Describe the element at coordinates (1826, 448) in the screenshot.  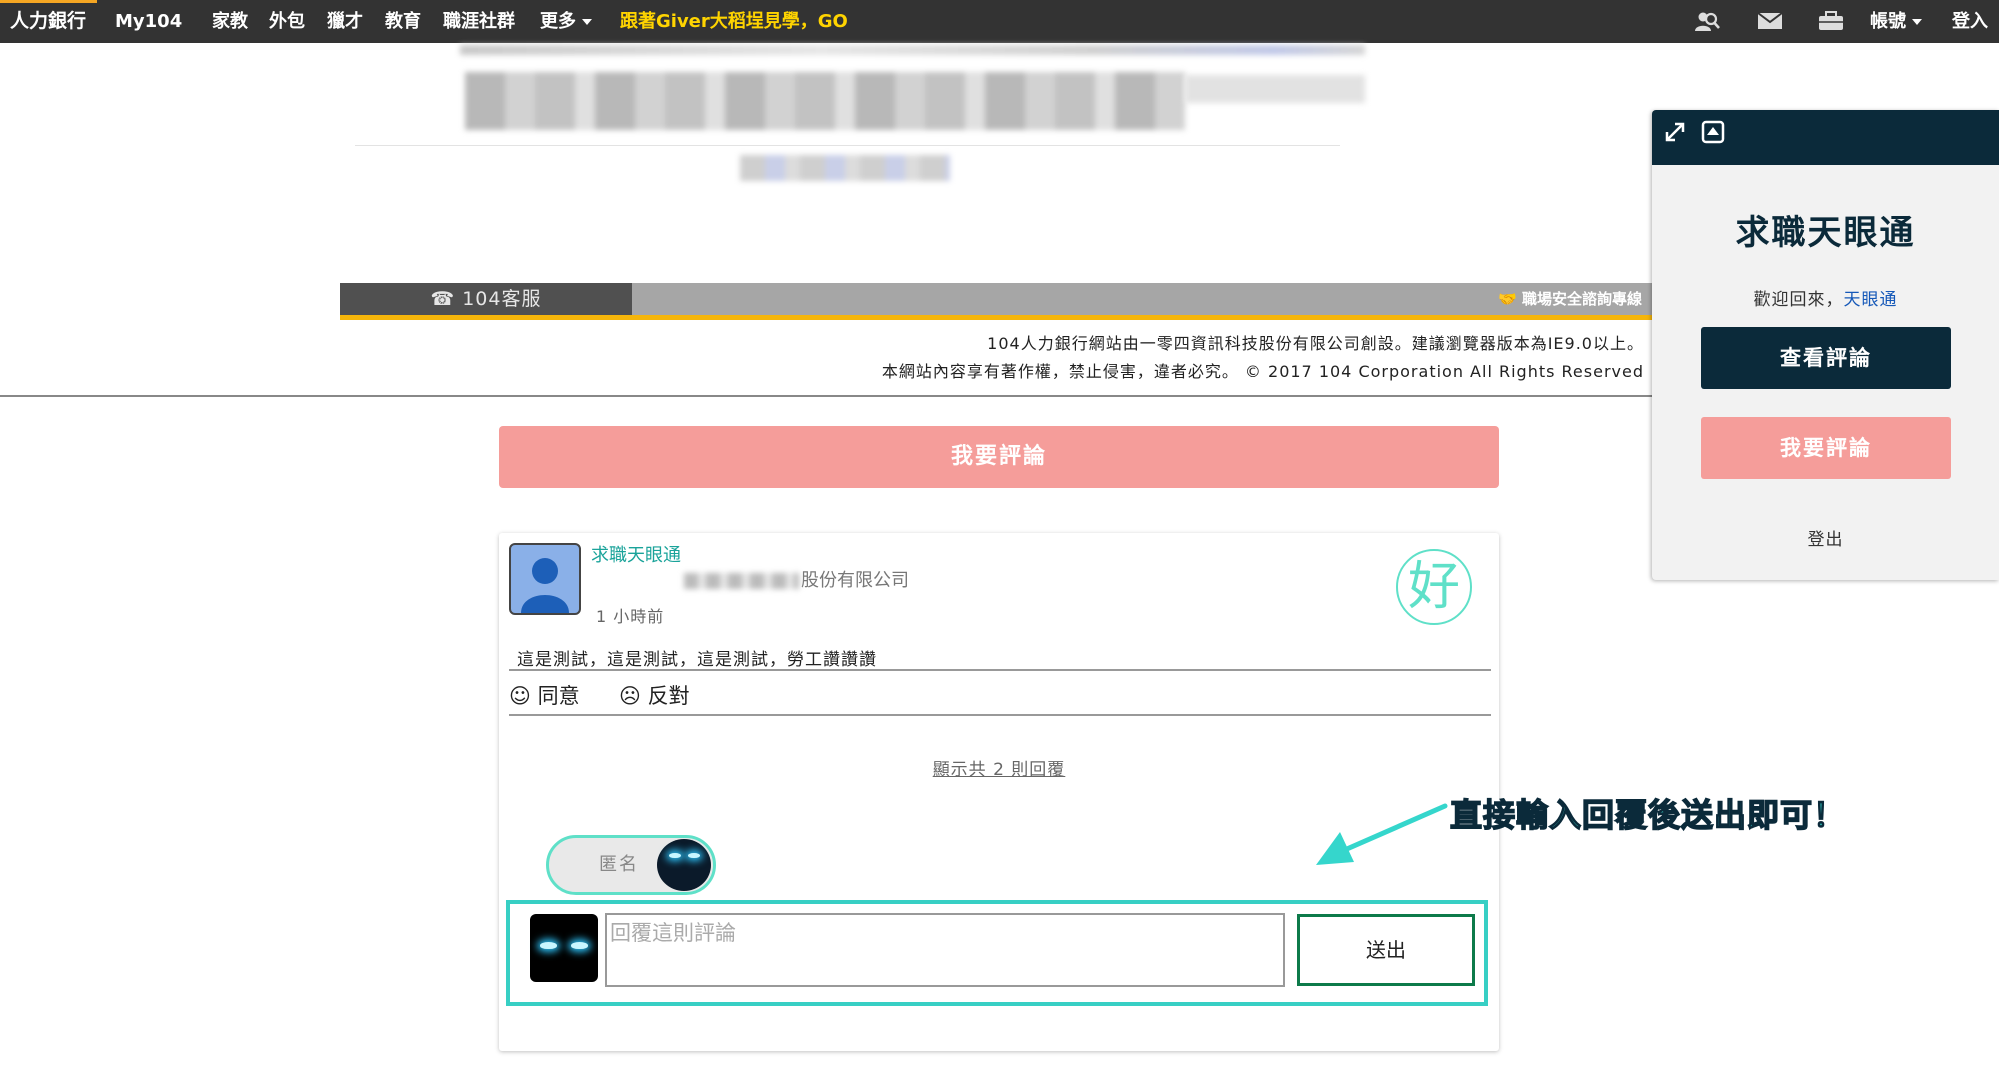
I see `panel-write-comment-button: 我要評論` at that location.